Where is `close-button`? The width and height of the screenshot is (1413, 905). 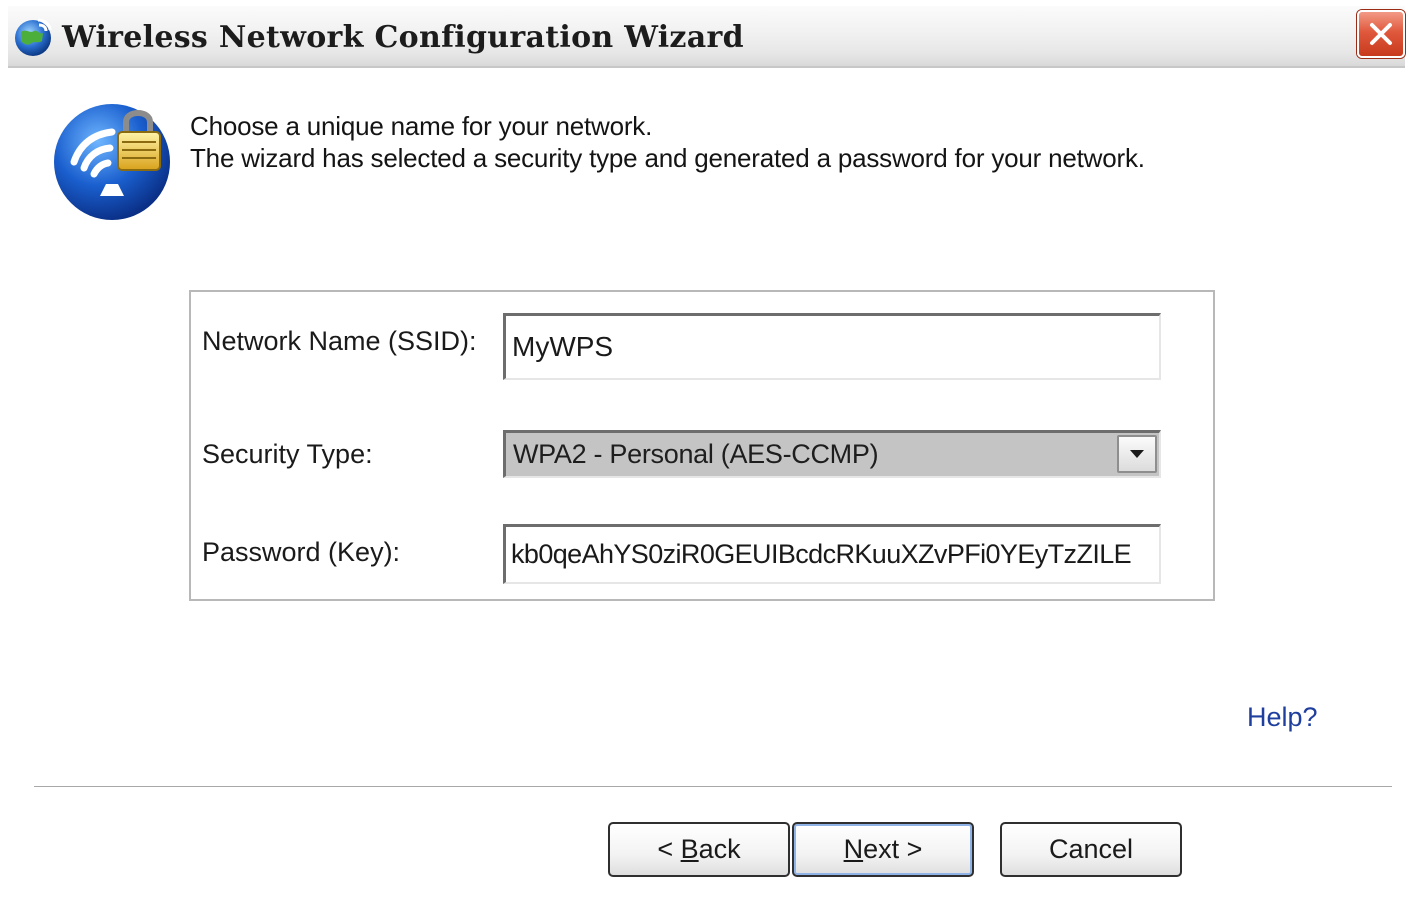
close-button is located at coordinates (1381, 34).